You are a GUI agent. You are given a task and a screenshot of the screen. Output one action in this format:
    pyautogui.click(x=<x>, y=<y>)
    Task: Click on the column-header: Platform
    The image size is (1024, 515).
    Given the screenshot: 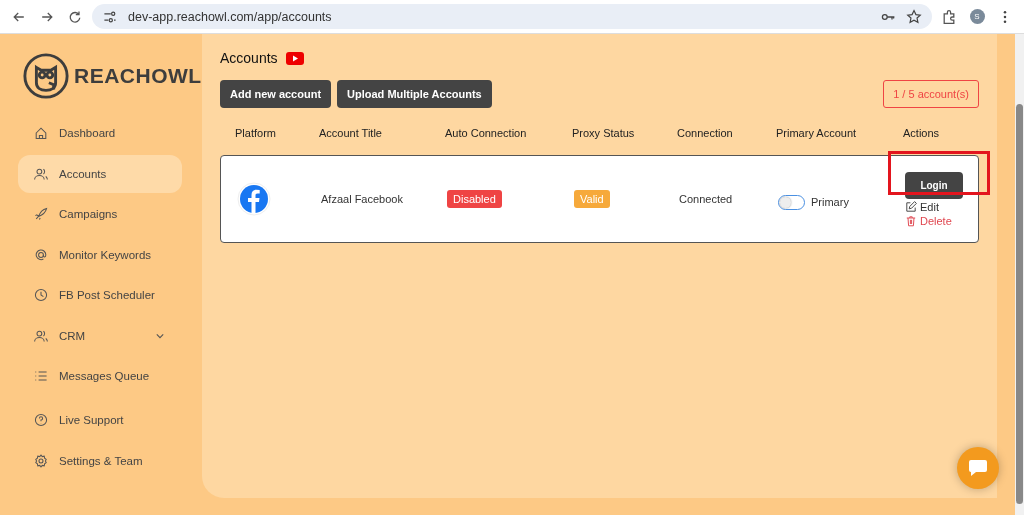 What is the action you would take?
    pyautogui.click(x=256, y=133)
    